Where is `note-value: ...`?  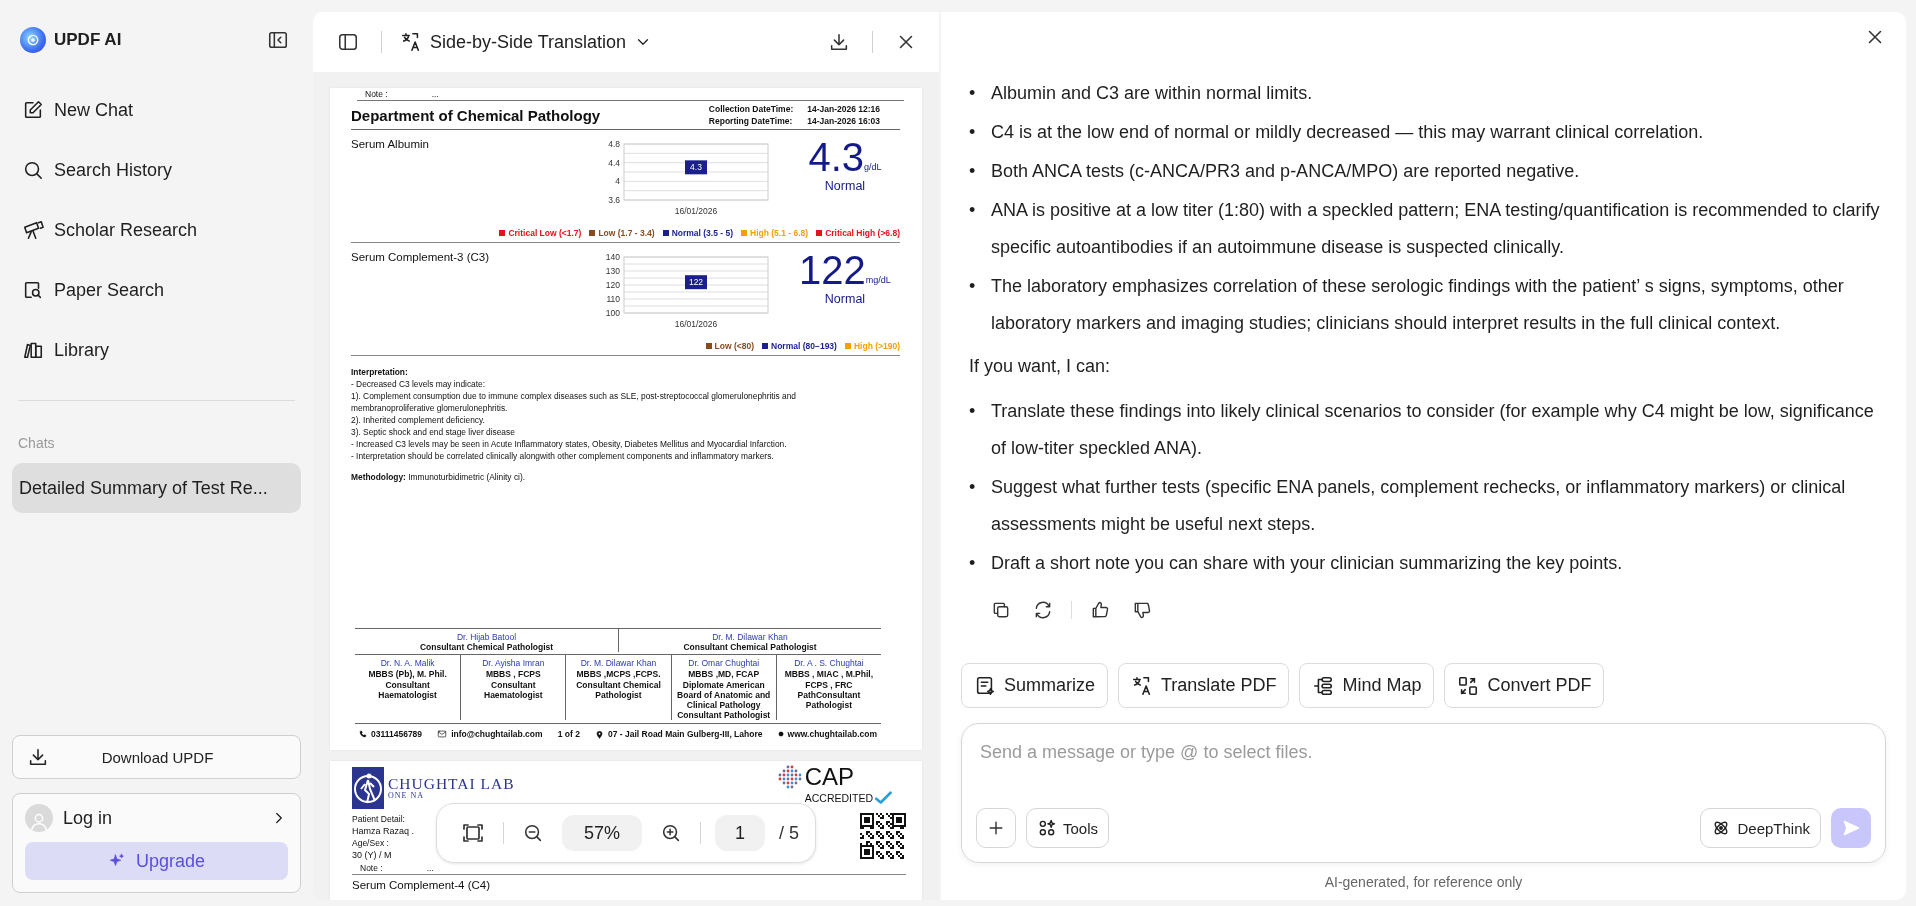
note-value: ... is located at coordinates (435, 94).